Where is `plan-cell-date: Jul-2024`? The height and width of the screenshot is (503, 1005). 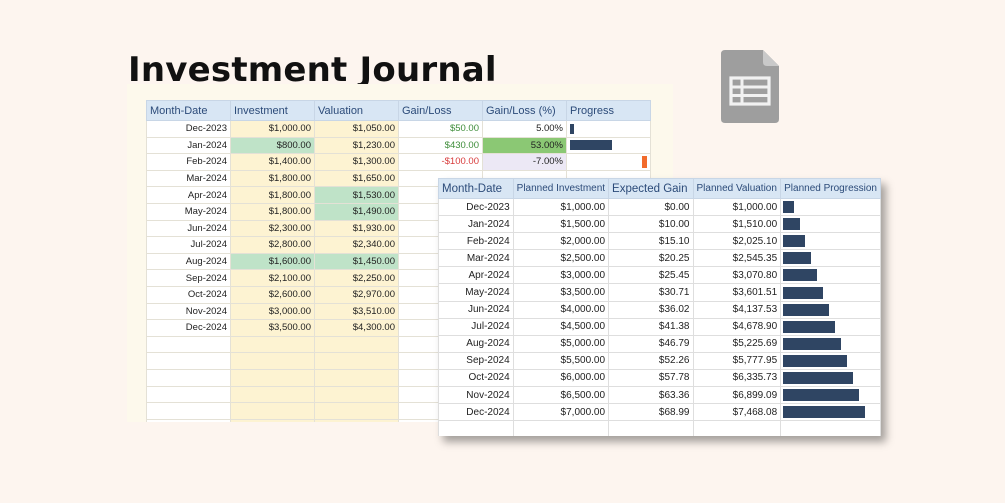 plan-cell-date: Jul-2024 is located at coordinates (476, 326).